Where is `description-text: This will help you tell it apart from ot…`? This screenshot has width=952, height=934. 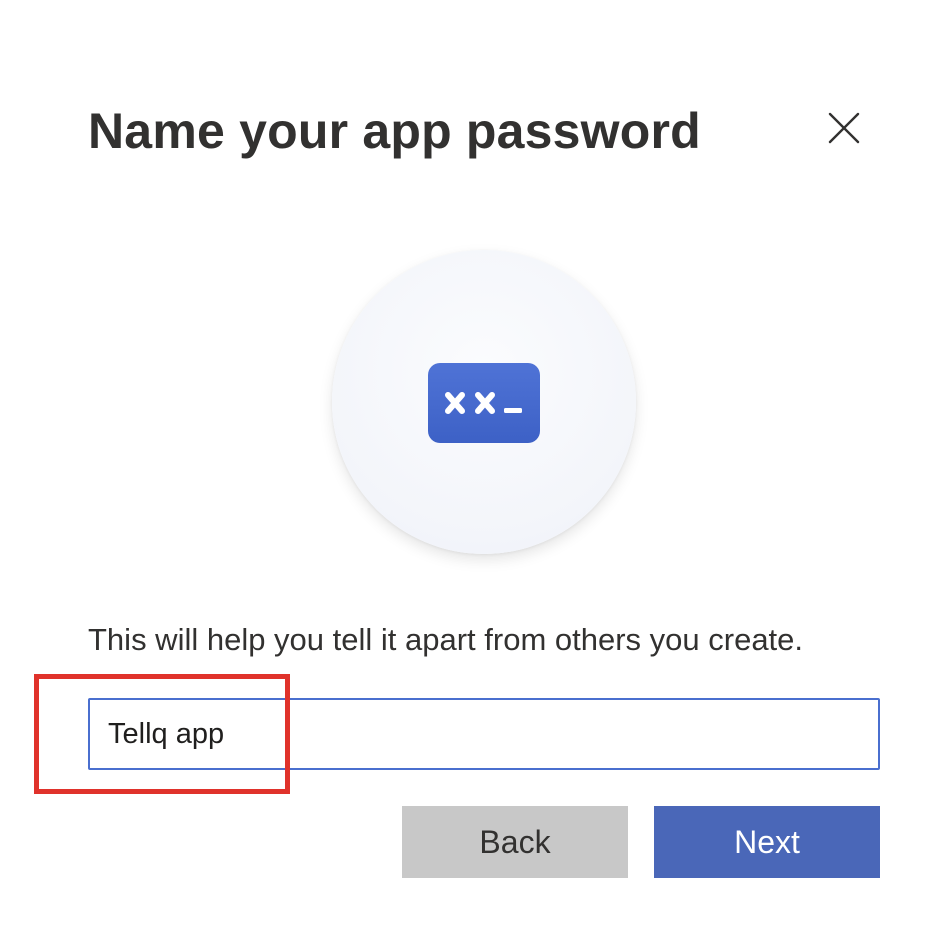
description-text: This will help you tell it apart from ot… is located at coordinates (446, 639).